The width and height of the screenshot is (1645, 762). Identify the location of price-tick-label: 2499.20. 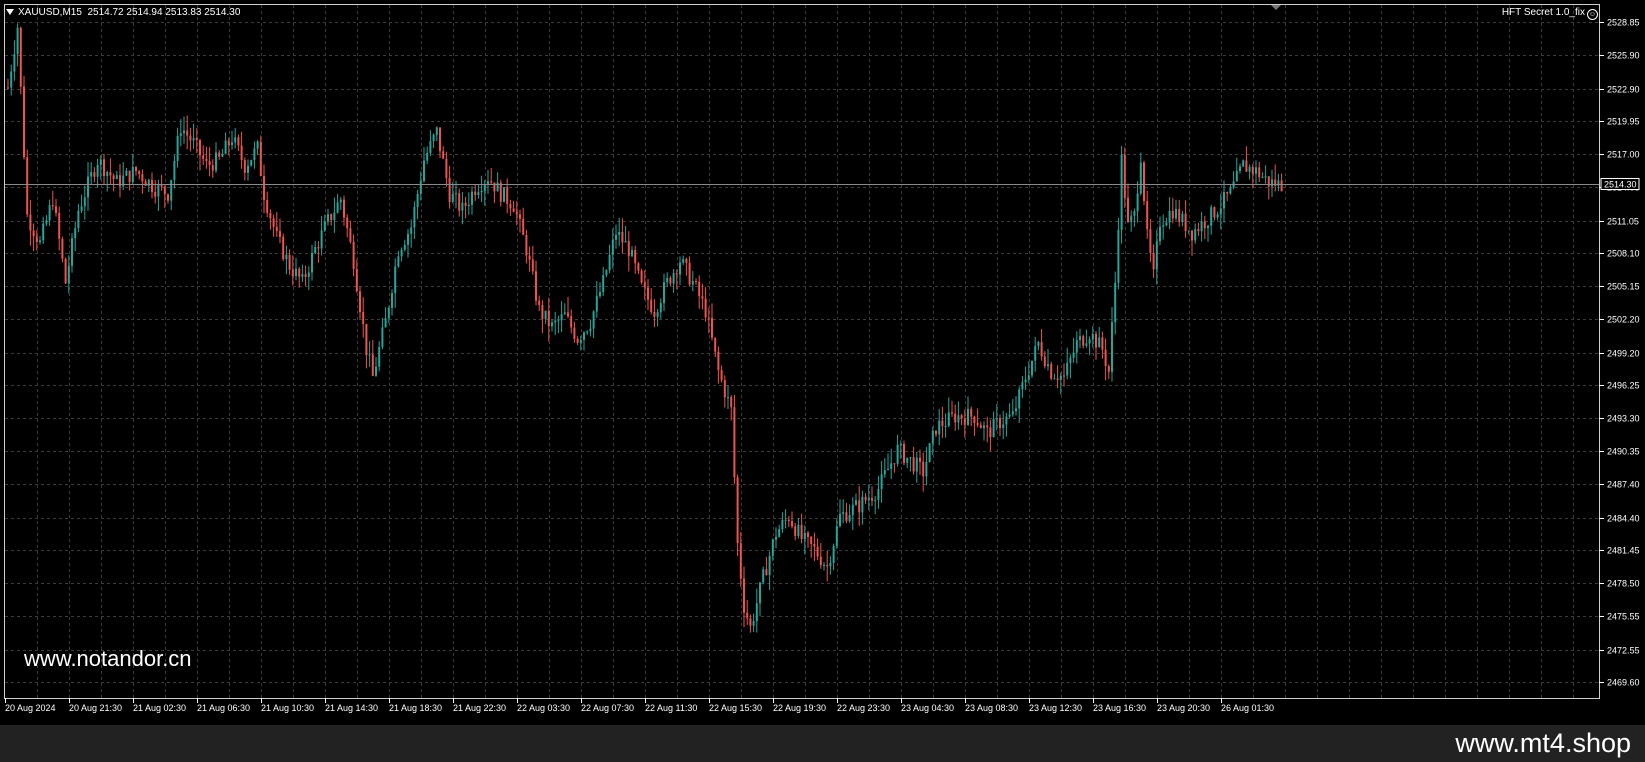
(1623, 354).